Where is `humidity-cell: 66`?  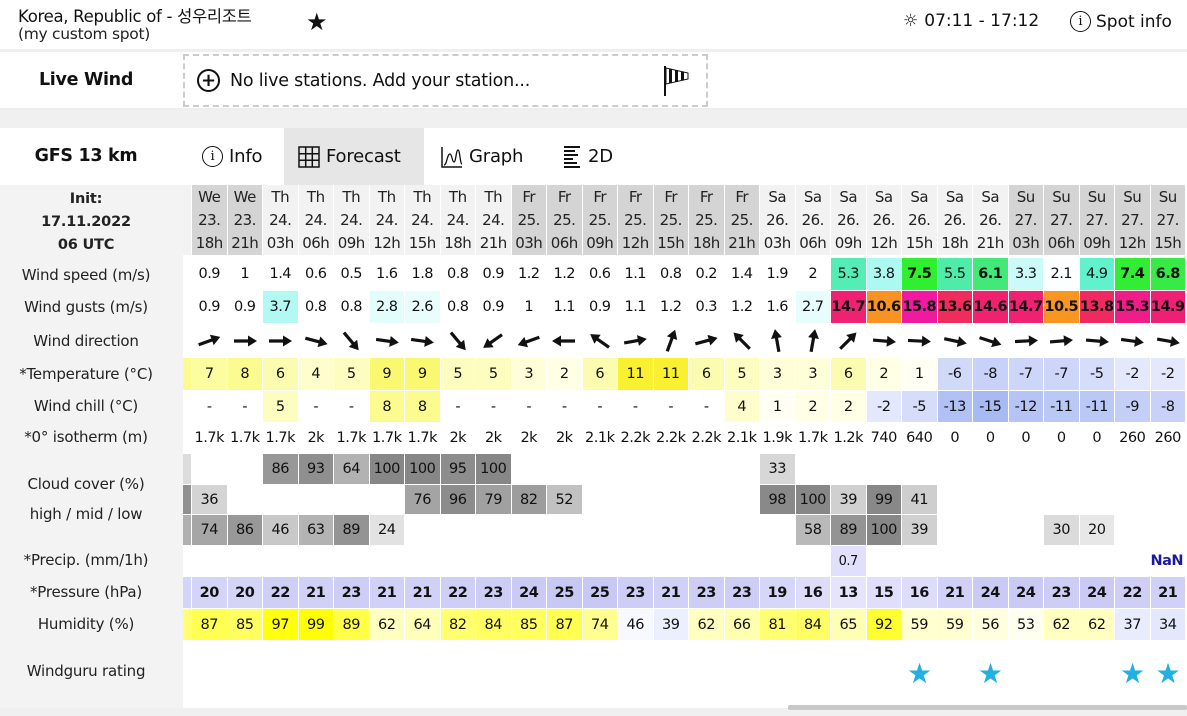
humidity-cell: 66 is located at coordinates (742, 624).